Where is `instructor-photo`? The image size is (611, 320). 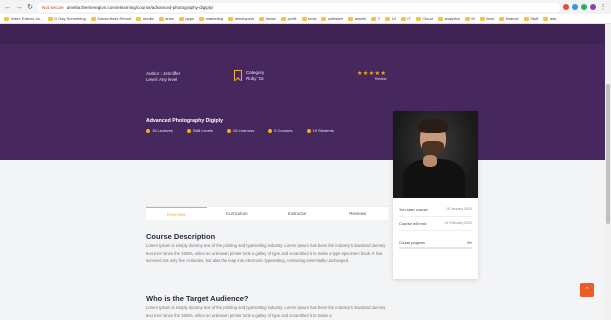 instructor-photo is located at coordinates (435, 154).